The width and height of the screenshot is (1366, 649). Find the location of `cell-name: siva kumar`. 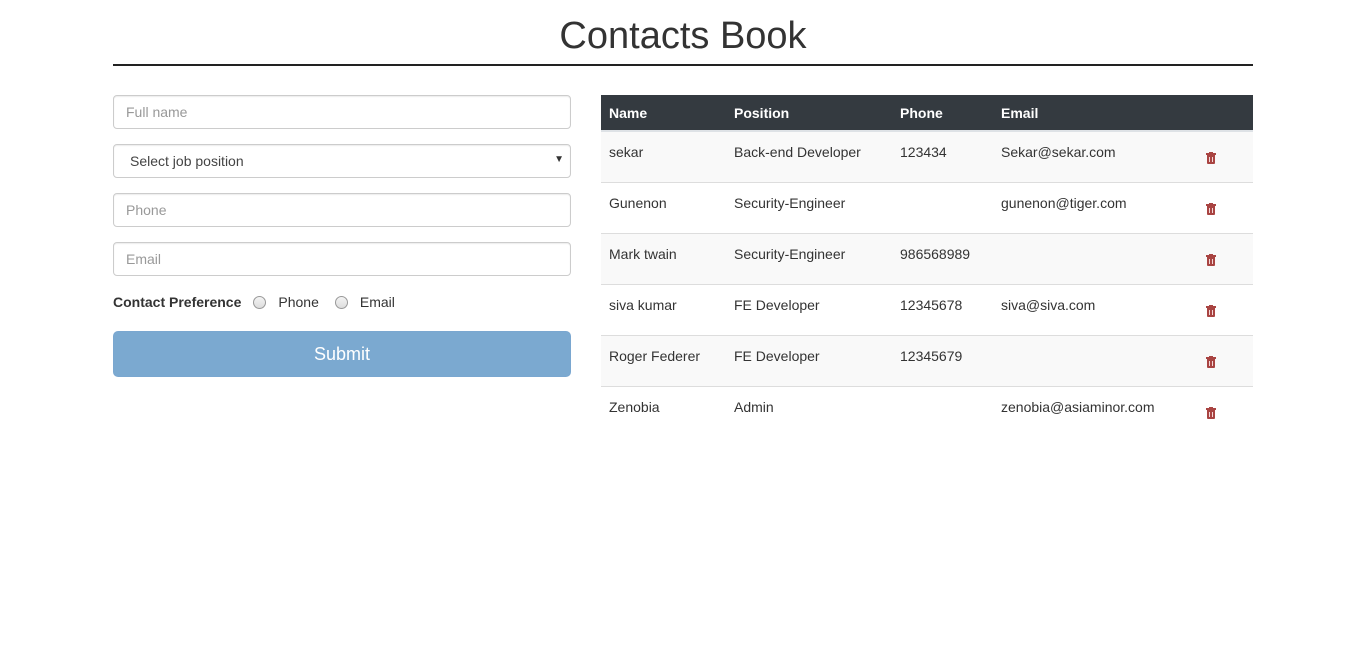

cell-name: siva kumar is located at coordinates (663, 309).